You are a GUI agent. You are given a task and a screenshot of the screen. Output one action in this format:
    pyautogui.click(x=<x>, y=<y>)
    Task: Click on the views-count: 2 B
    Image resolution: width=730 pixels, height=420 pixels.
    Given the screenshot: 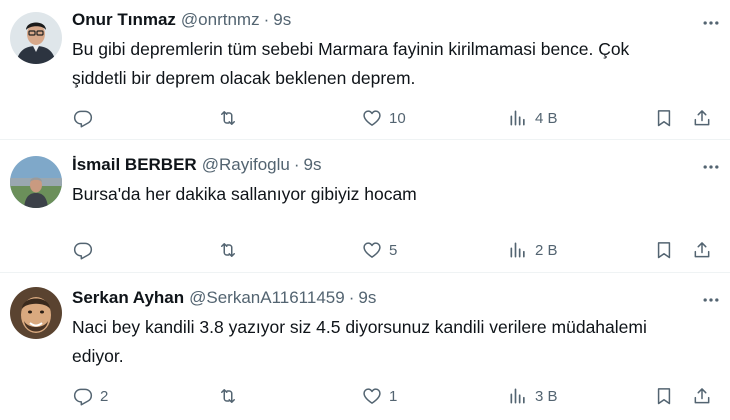 What is the action you would take?
    pyautogui.click(x=546, y=250)
    